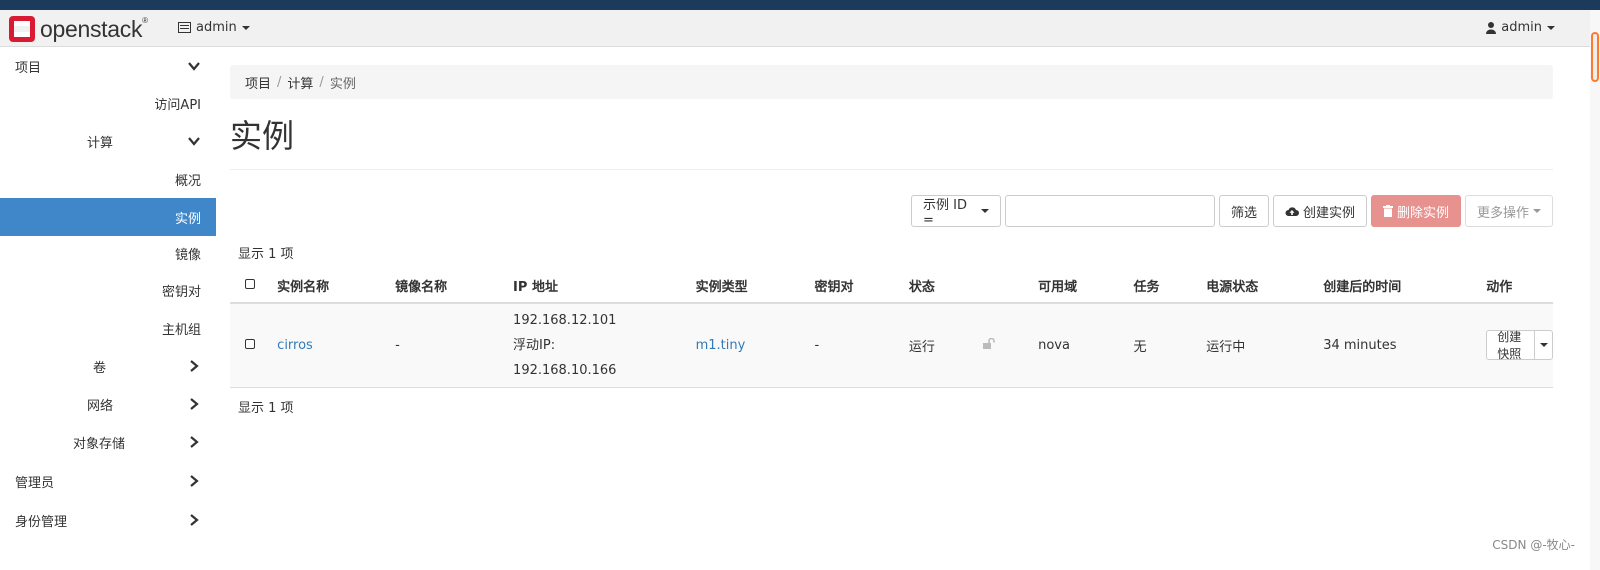 This screenshot has width=1600, height=570. Describe the element at coordinates (800, 28) in the screenshot. I see `navbar: openstack® admin admin` at that location.